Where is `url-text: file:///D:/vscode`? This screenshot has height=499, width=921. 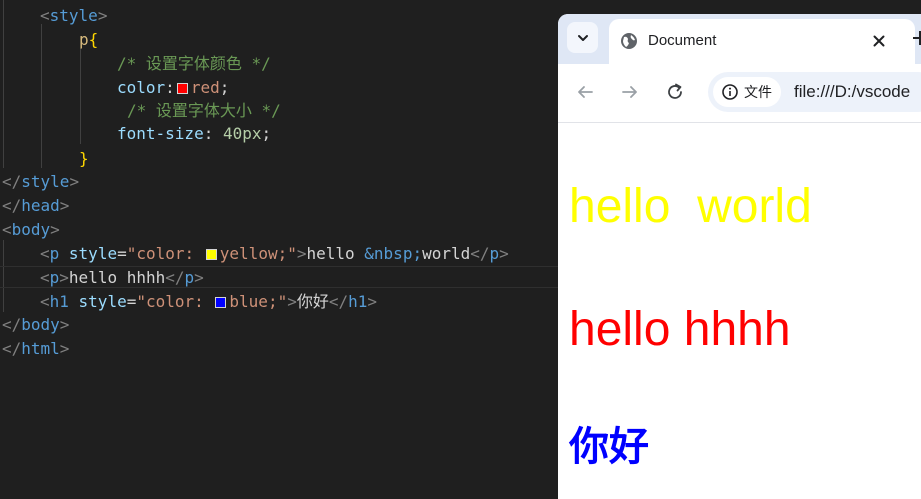 url-text: file:///D:/vscode is located at coordinates (852, 92).